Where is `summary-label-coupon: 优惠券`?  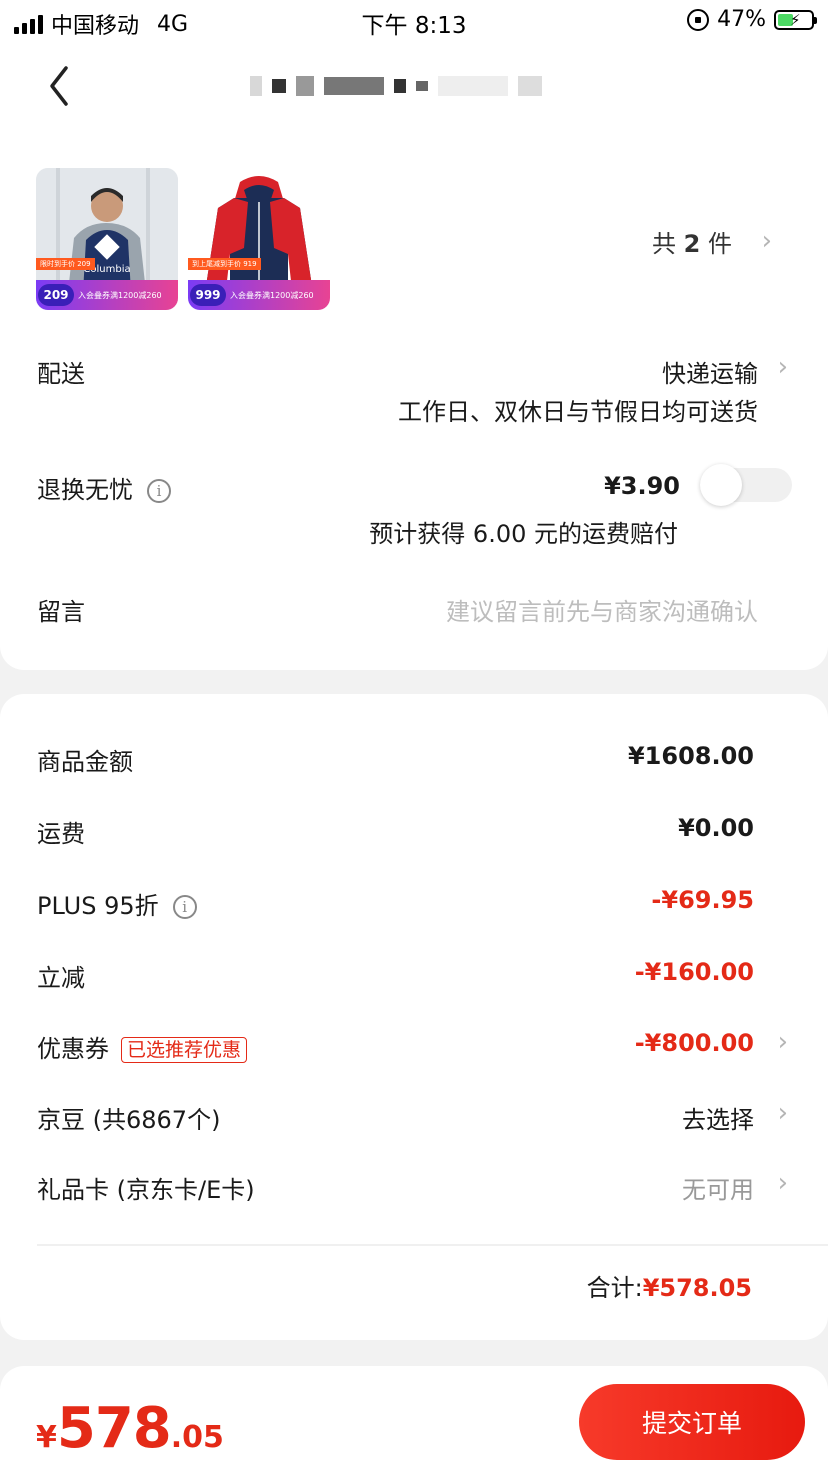 summary-label-coupon: 优惠券 is located at coordinates (73, 1049).